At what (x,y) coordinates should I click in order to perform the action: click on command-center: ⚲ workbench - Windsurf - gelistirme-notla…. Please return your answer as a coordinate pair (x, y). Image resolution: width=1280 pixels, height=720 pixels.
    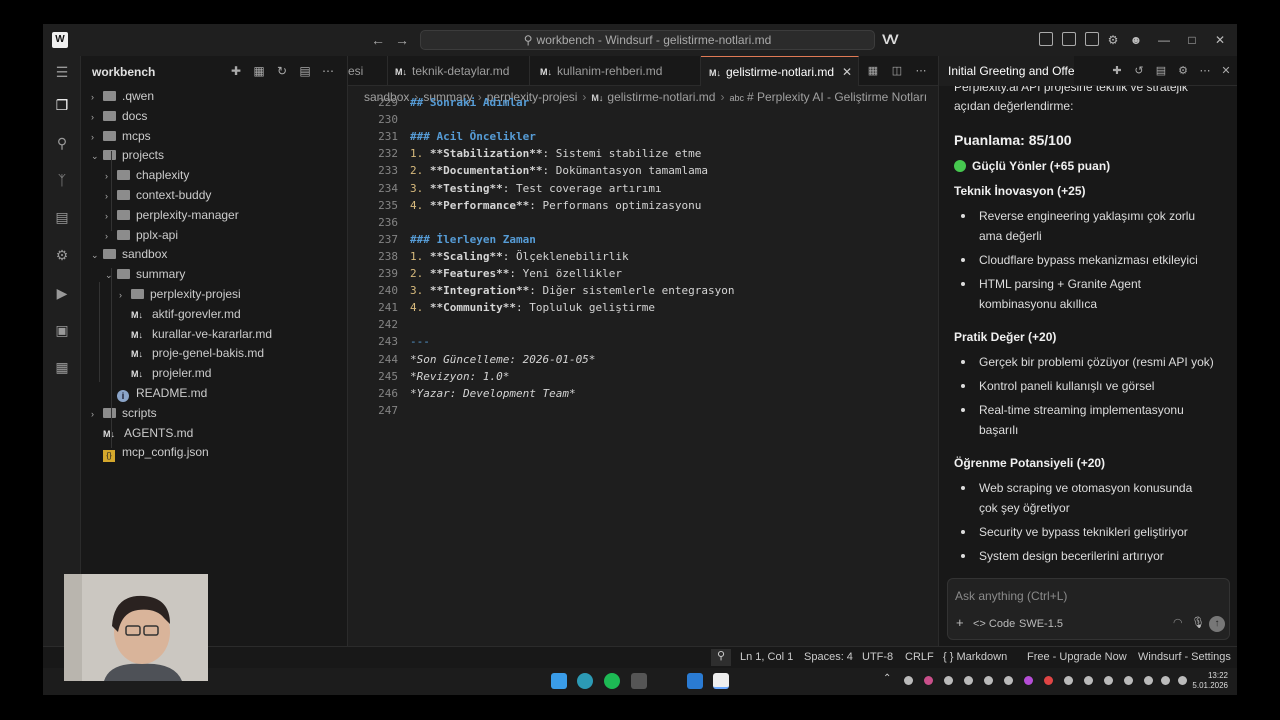
    Looking at the image, I should click on (647, 40).